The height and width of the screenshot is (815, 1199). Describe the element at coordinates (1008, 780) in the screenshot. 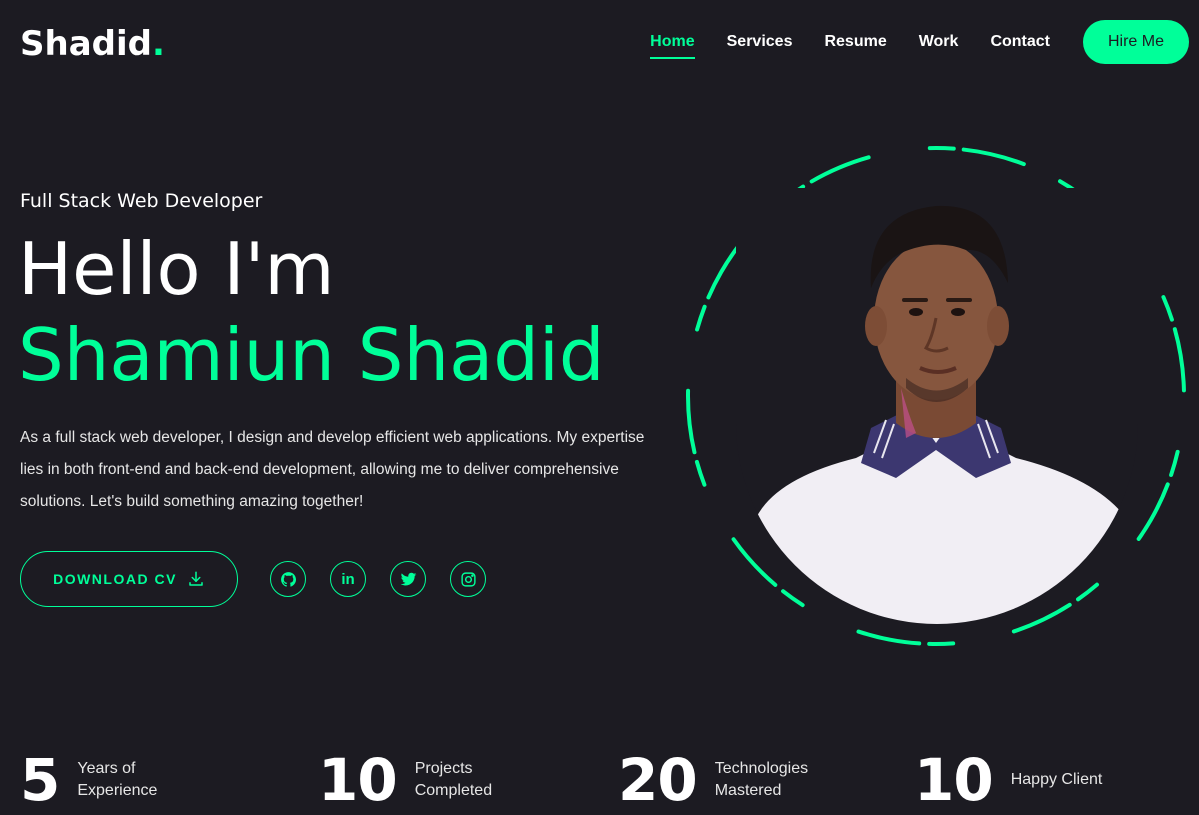

I see `stat-clients: 10 Happy Client` at that location.